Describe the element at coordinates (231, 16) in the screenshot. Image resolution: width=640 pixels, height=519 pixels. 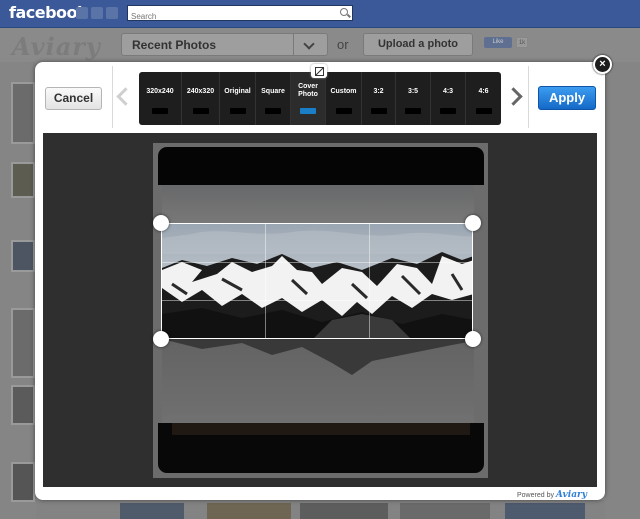
I see `facebook-search-input` at that location.